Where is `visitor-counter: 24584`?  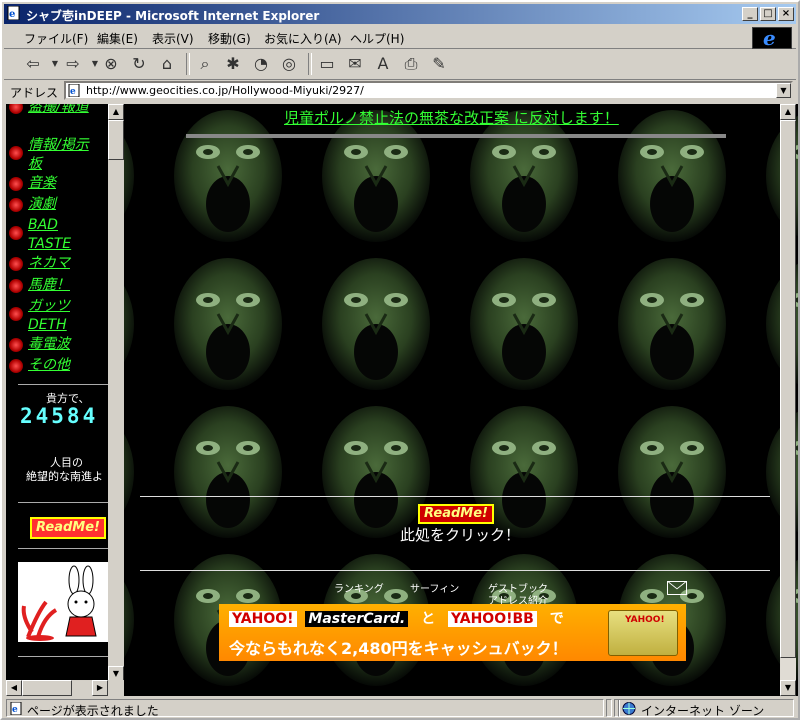
visitor-counter: 24584 is located at coordinates (59, 416).